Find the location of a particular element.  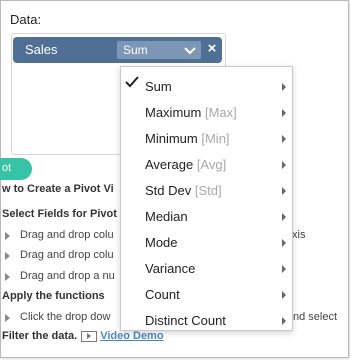

menu-item-sum: Sum is located at coordinates (206, 86).